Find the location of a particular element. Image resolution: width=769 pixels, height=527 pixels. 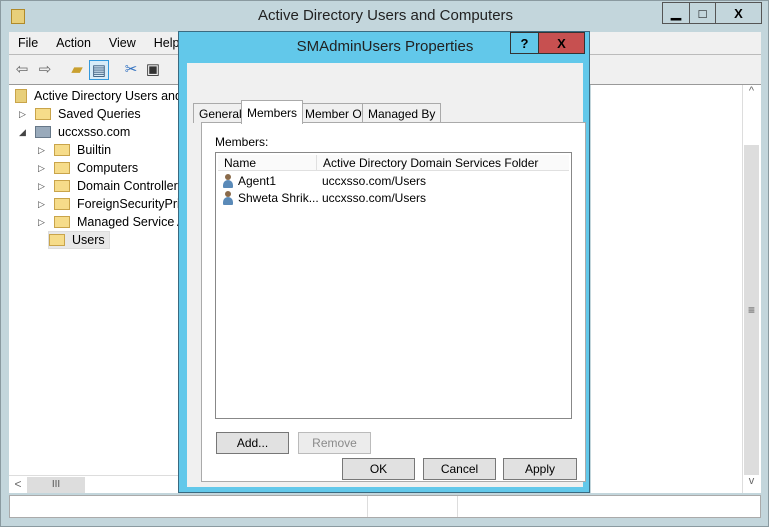

dialog-close-button: X is located at coordinates (561, 43).